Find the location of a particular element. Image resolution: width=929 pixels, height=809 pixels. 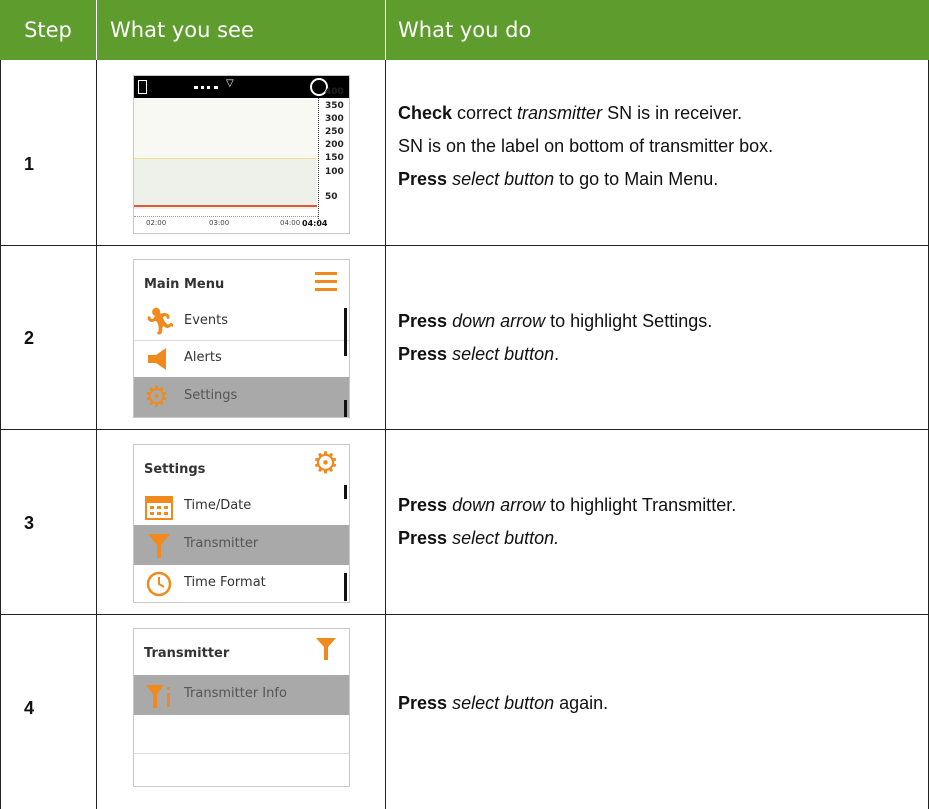

menu-item-label: Time Format is located at coordinates (225, 582).